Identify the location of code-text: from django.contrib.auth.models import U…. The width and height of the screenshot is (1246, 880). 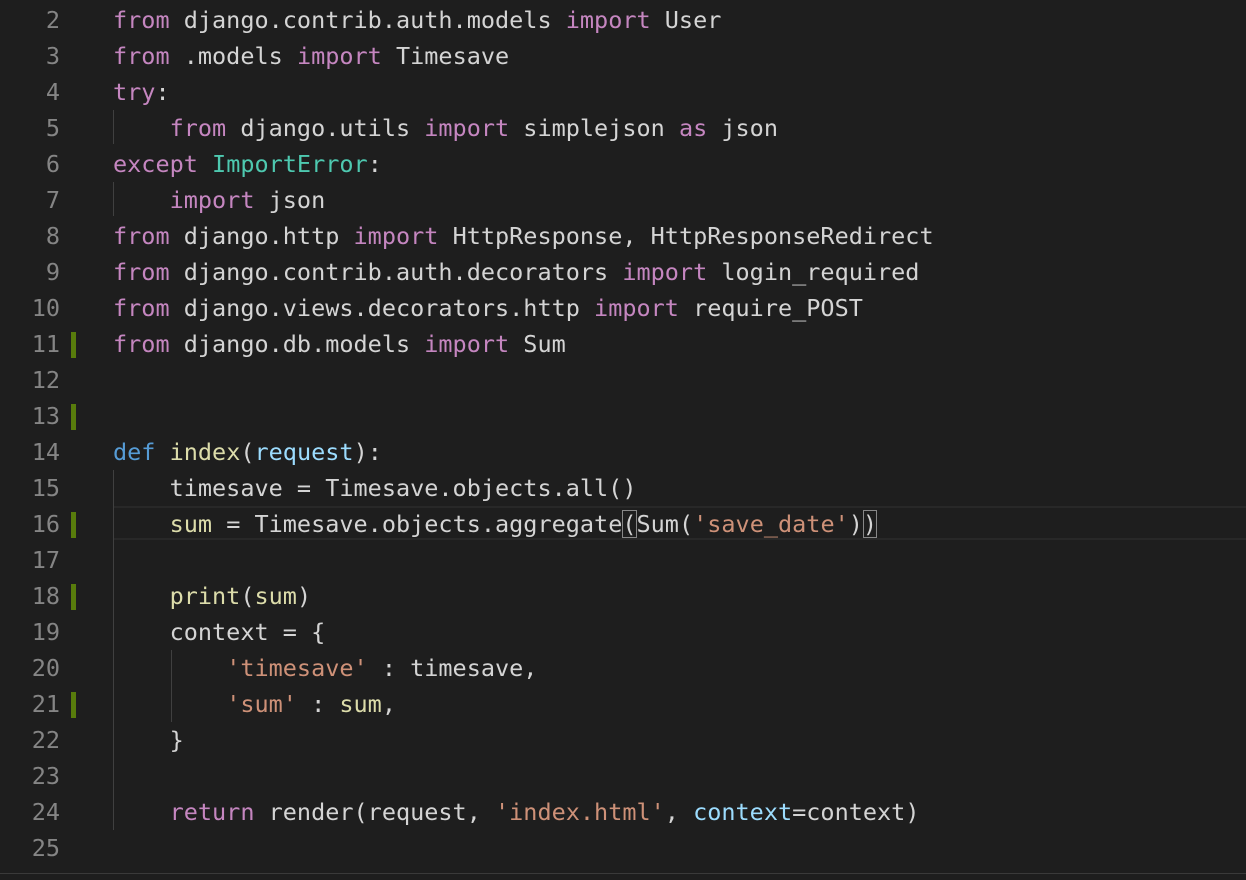
(417, 20).